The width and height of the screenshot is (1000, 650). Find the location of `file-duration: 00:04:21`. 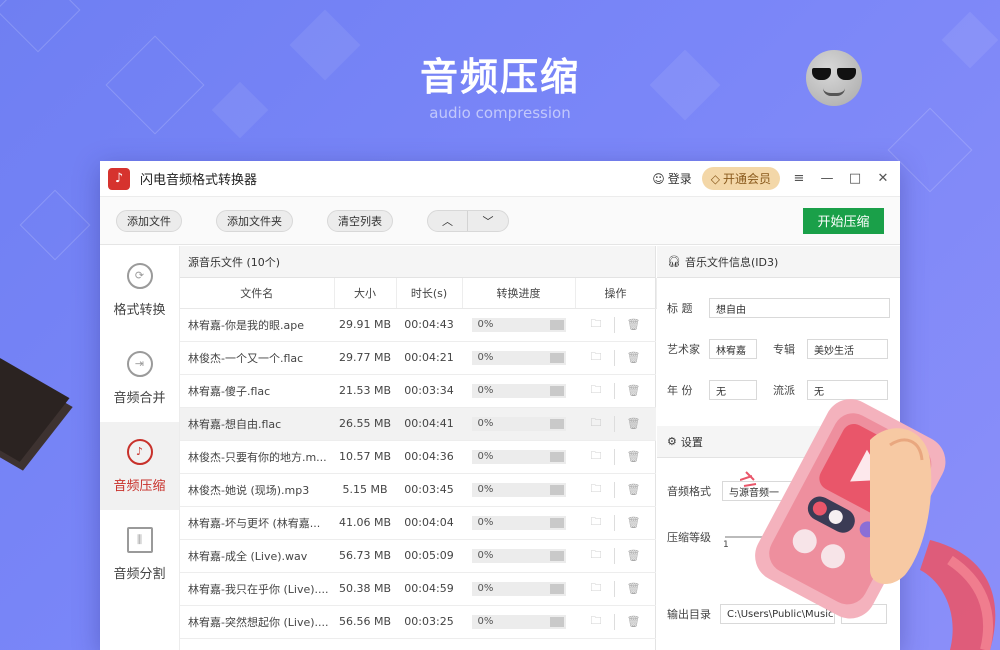

file-duration: 00:04:21 is located at coordinates (429, 358).